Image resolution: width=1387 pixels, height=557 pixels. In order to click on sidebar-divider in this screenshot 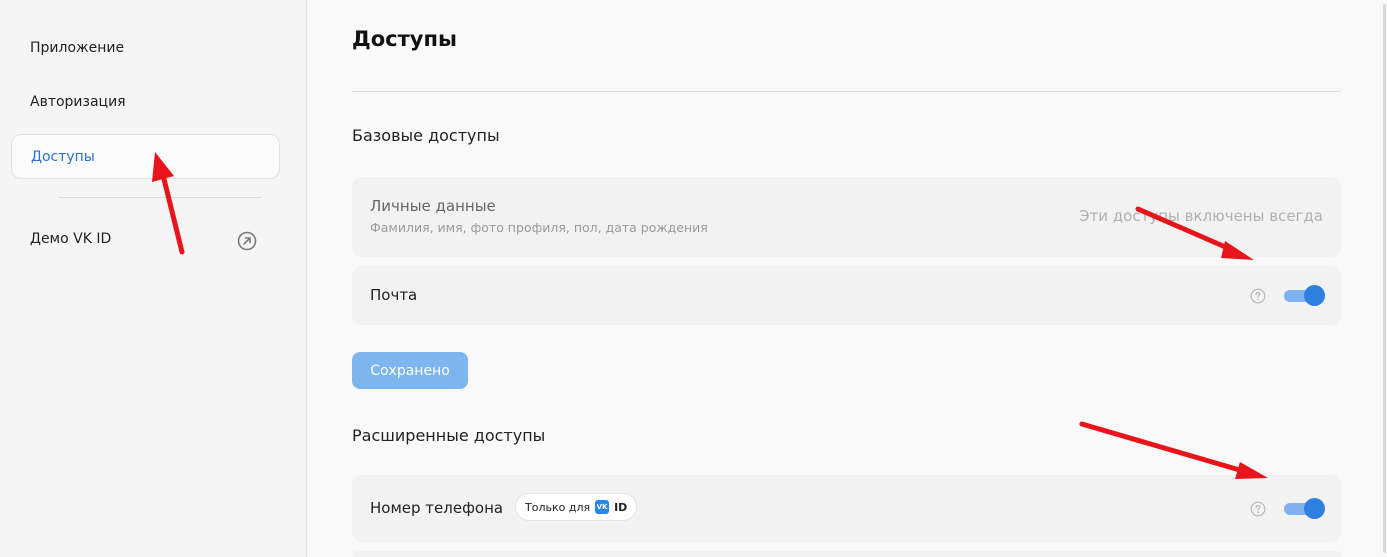, I will do `click(160, 197)`.